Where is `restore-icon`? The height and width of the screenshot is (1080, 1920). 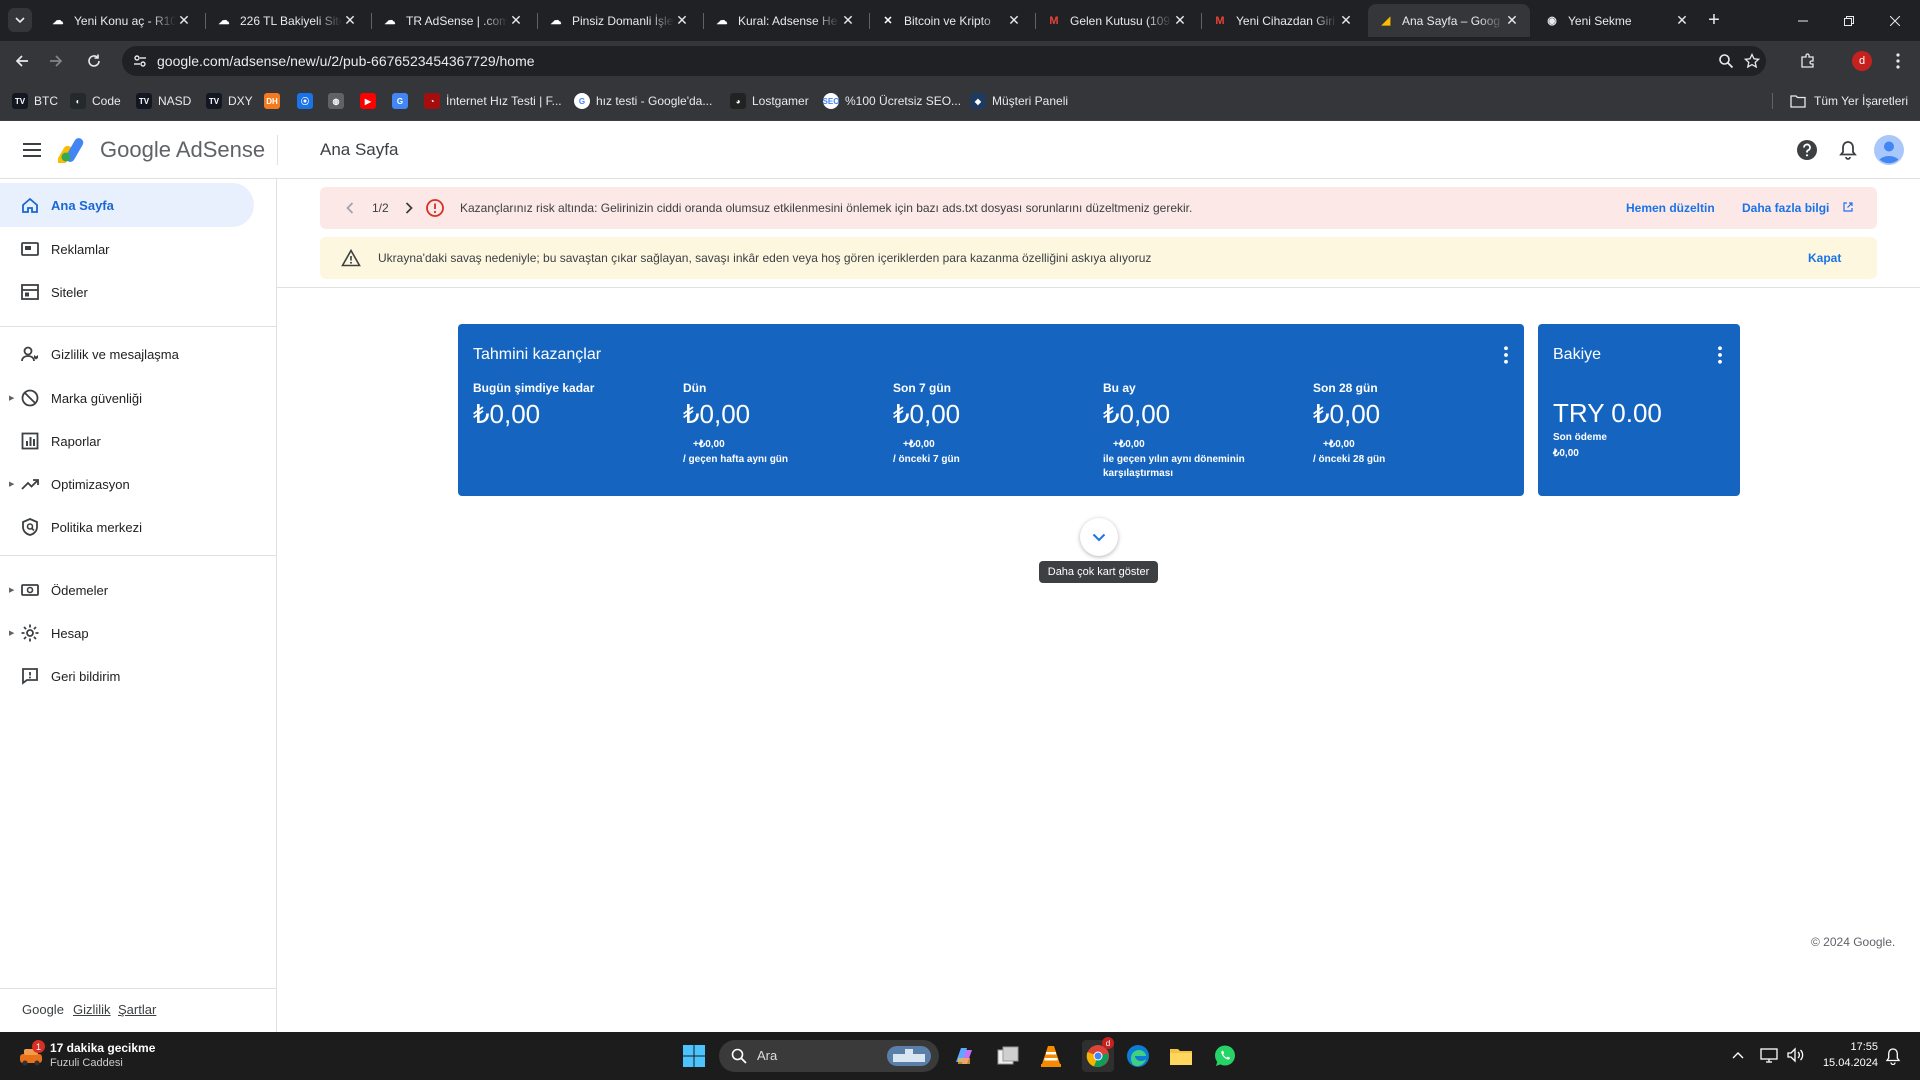
restore-icon is located at coordinates (1849, 20).